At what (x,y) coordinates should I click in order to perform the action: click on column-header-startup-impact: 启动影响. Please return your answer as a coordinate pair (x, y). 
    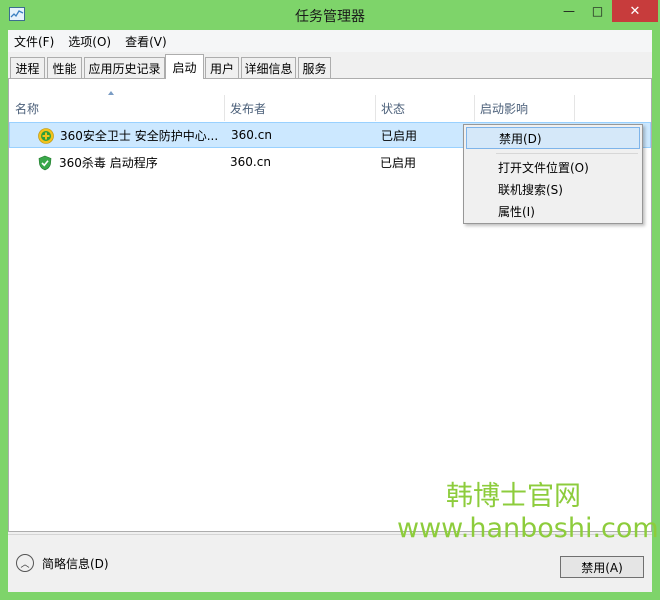
    Looking at the image, I should click on (524, 108).